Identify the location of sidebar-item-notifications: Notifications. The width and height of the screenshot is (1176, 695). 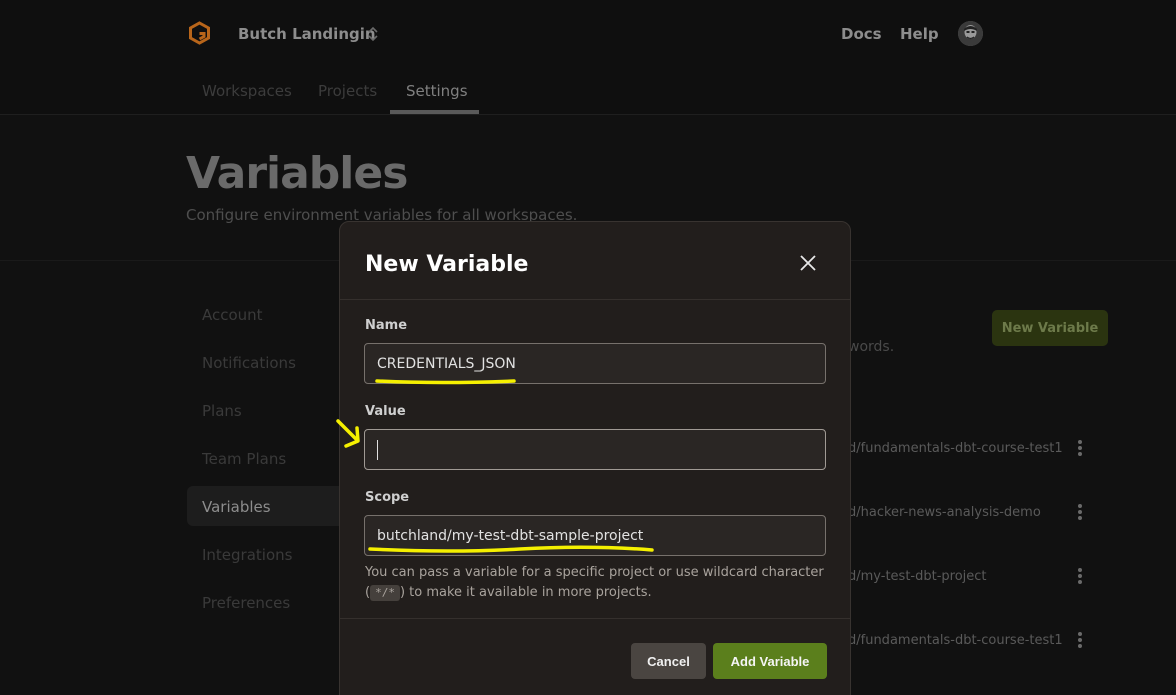
(249, 363).